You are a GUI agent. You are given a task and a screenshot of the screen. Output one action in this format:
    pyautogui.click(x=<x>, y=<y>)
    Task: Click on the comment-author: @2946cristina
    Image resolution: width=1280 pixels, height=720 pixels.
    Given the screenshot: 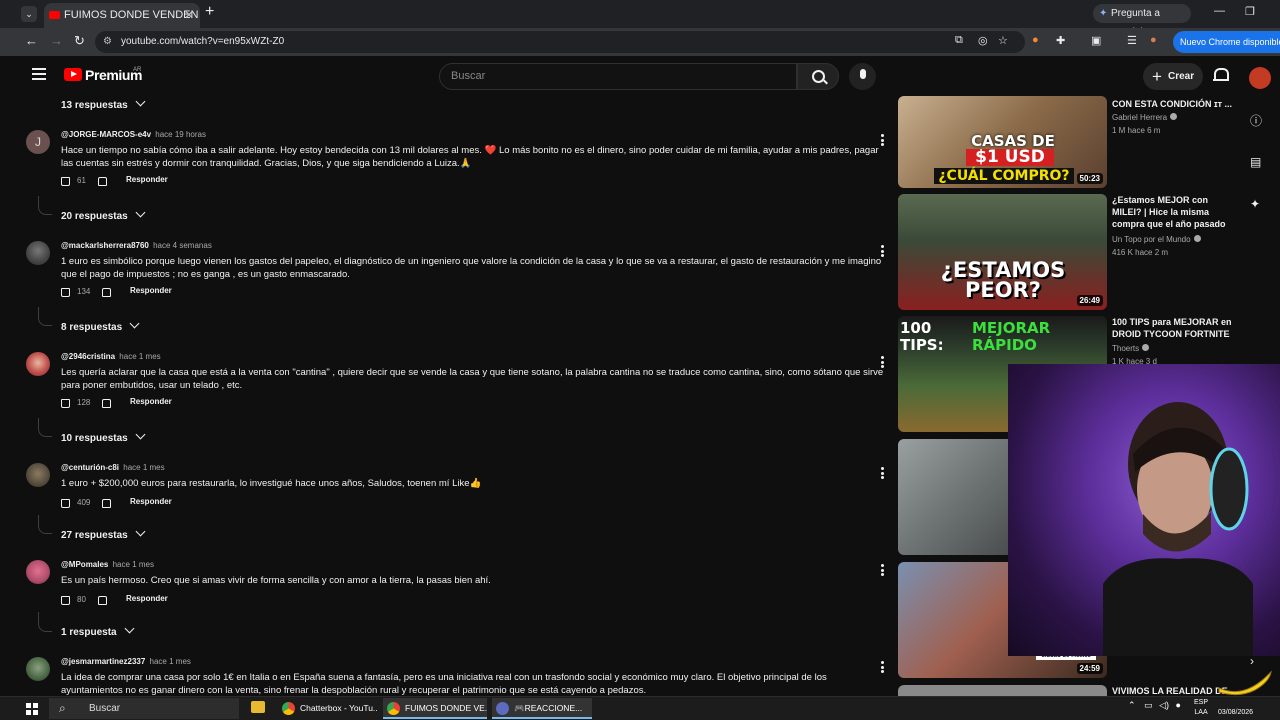 What is the action you would take?
    pyautogui.click(x=88, y=356)
    